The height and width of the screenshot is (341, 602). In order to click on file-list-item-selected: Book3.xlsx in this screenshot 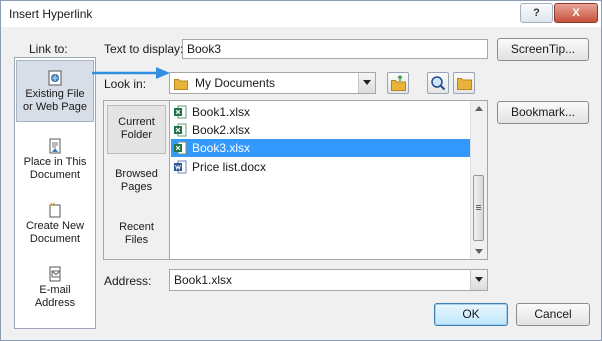, I will do `click(320, 148)`.